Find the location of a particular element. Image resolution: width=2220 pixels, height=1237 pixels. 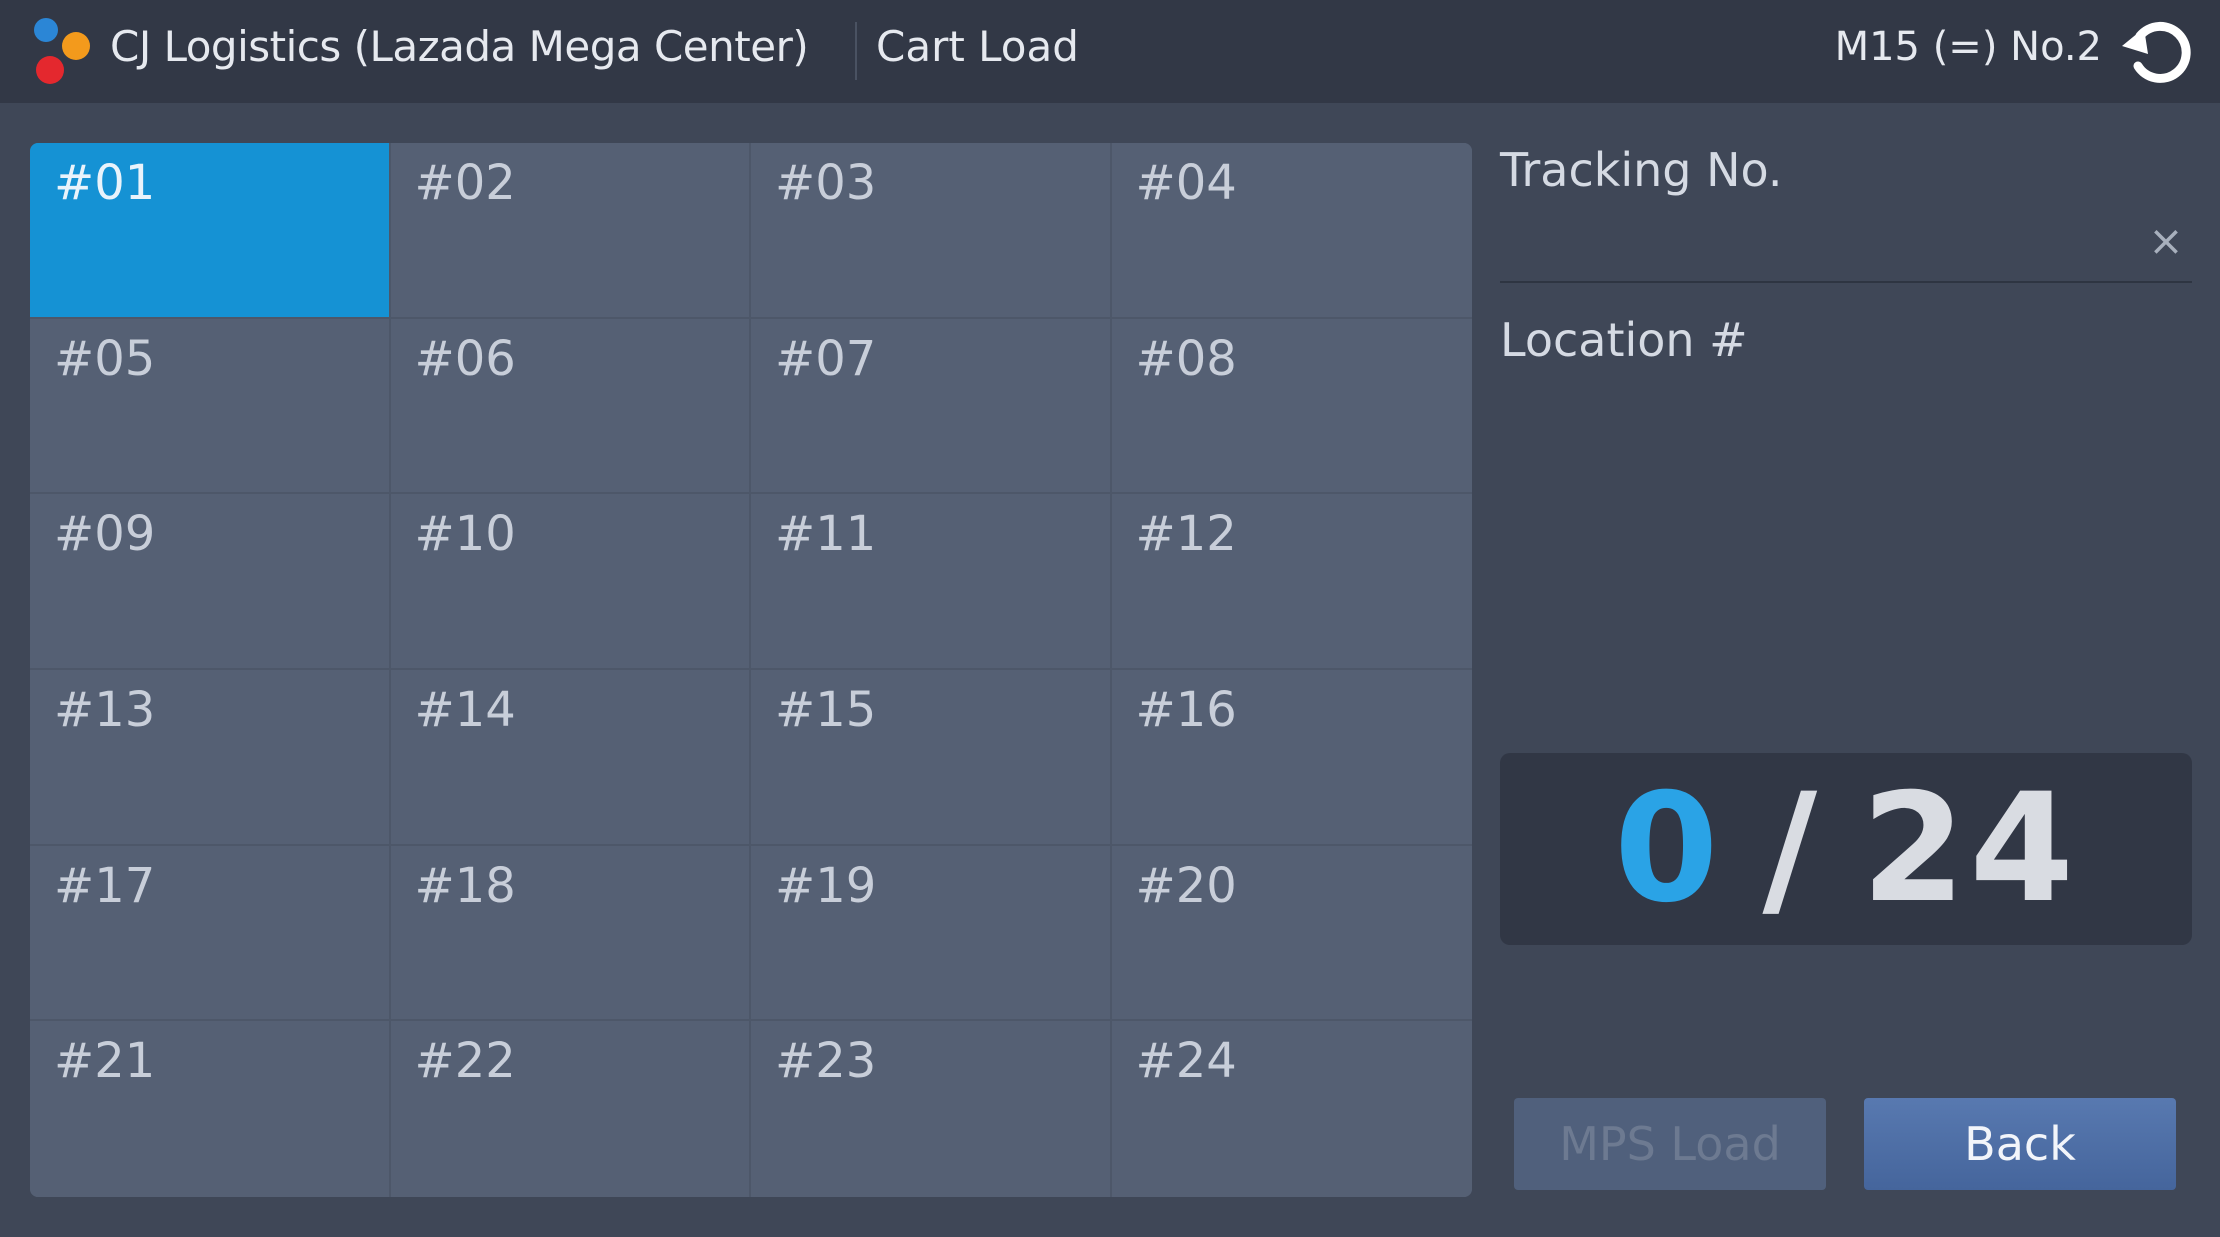

load-counter: 0 / 24 is located at coordinates (1846, 849).